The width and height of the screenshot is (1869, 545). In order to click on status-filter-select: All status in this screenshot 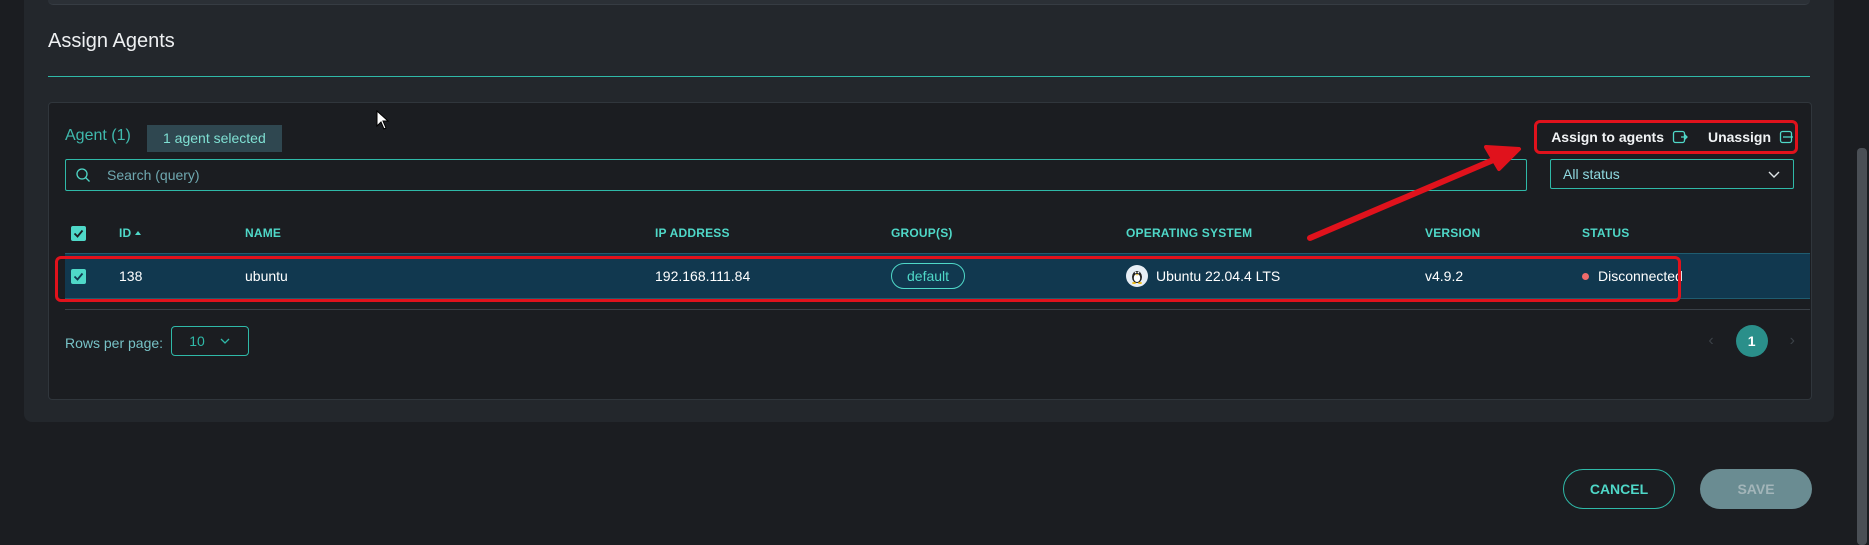, I will do `click(1672, 174)`.